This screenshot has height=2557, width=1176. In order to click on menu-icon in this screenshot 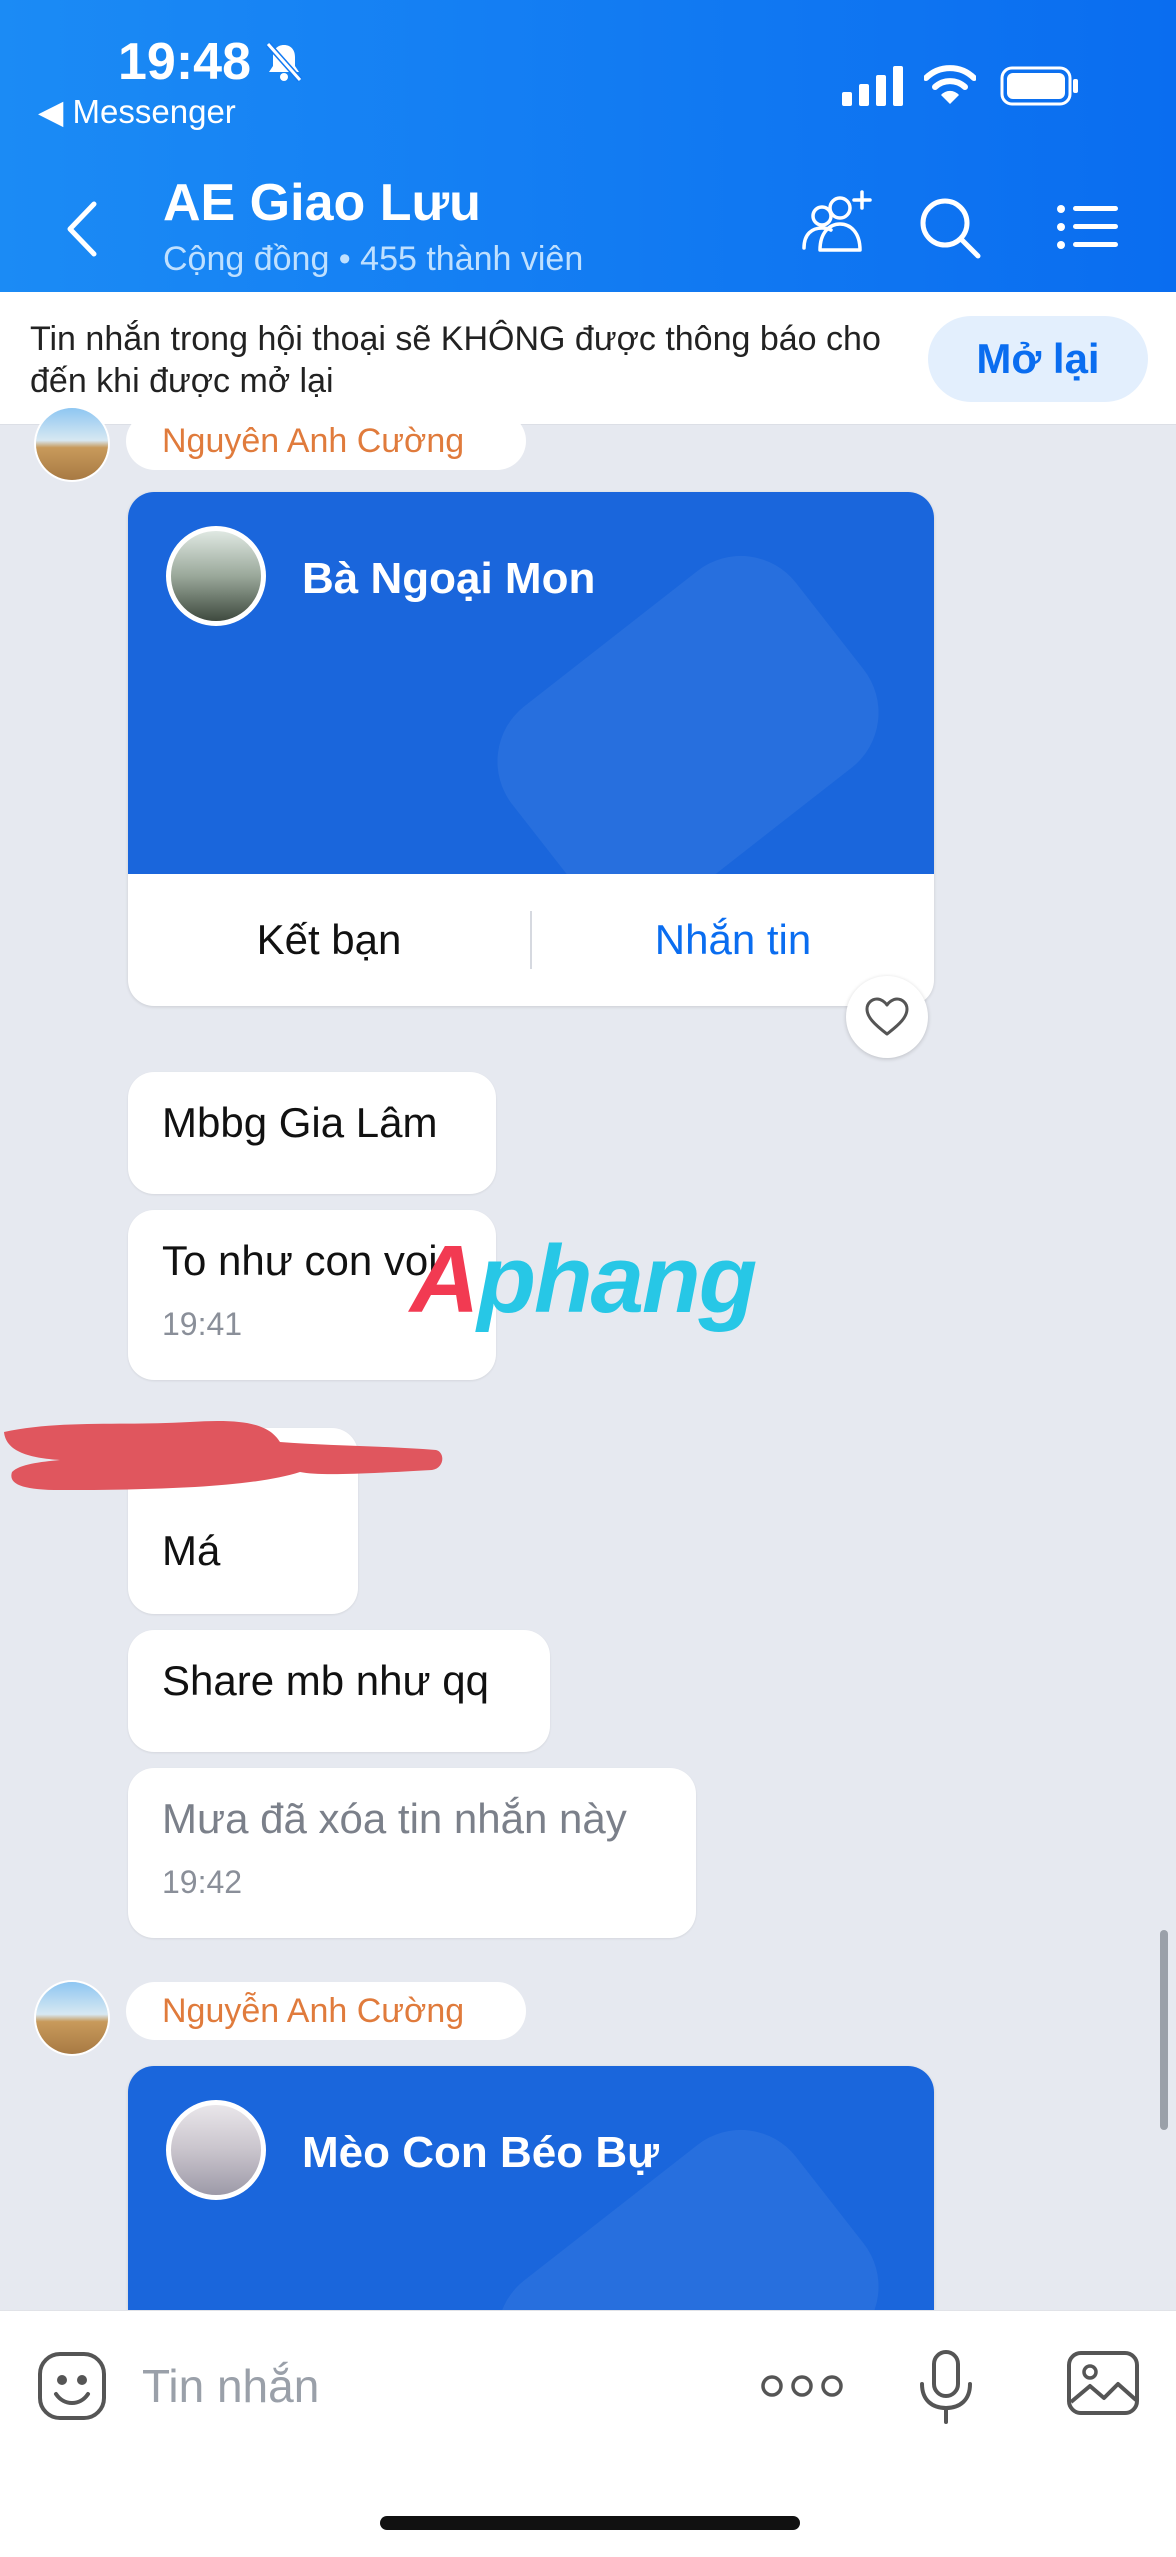, I will do `click(1087, 227)`.